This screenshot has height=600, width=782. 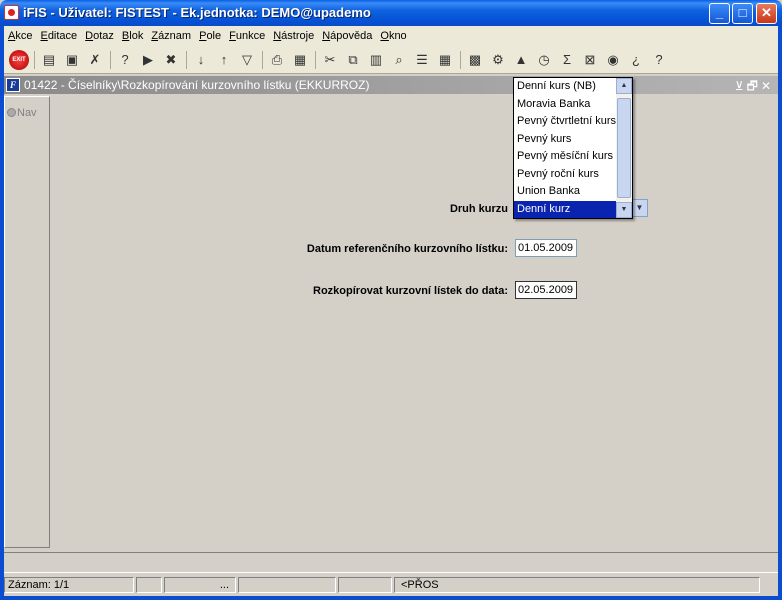 I want to click on settings-icon: ⚙, so click(x=498, y=60).